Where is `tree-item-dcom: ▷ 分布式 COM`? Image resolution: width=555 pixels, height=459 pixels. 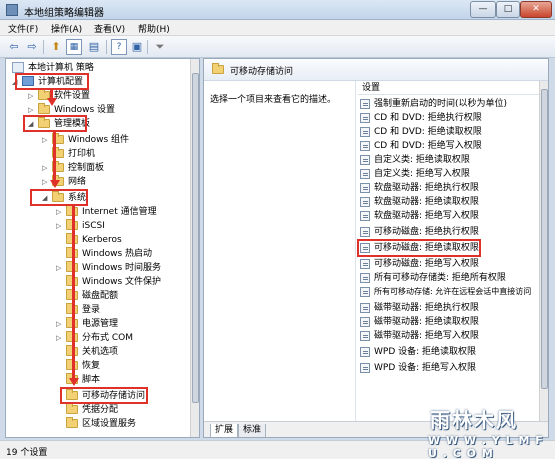 tree-item-dcom: ▷ 分布式 COM is located at coordinates (121, 338).